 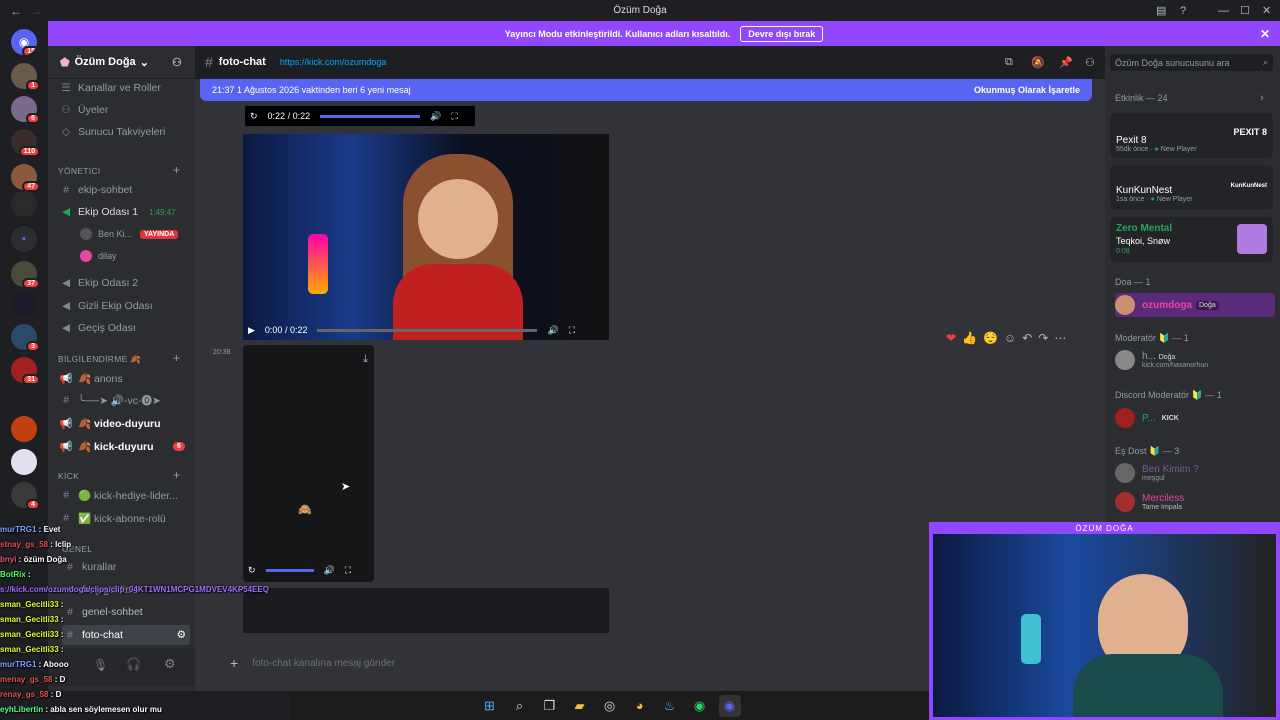 What do you see at coordinates (1141, 98) in the screenshot?
I see `activity-header: Etkinlik — 24` at bounding box center [1141, 98].